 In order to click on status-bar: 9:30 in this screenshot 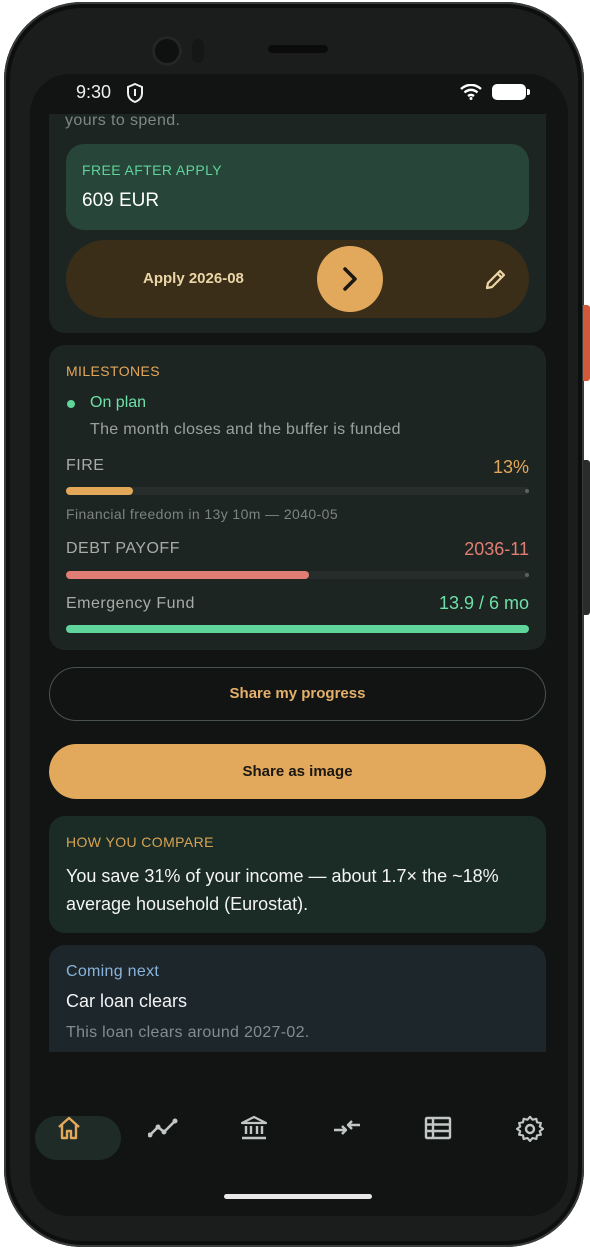, I will do `click(299, 94)`.